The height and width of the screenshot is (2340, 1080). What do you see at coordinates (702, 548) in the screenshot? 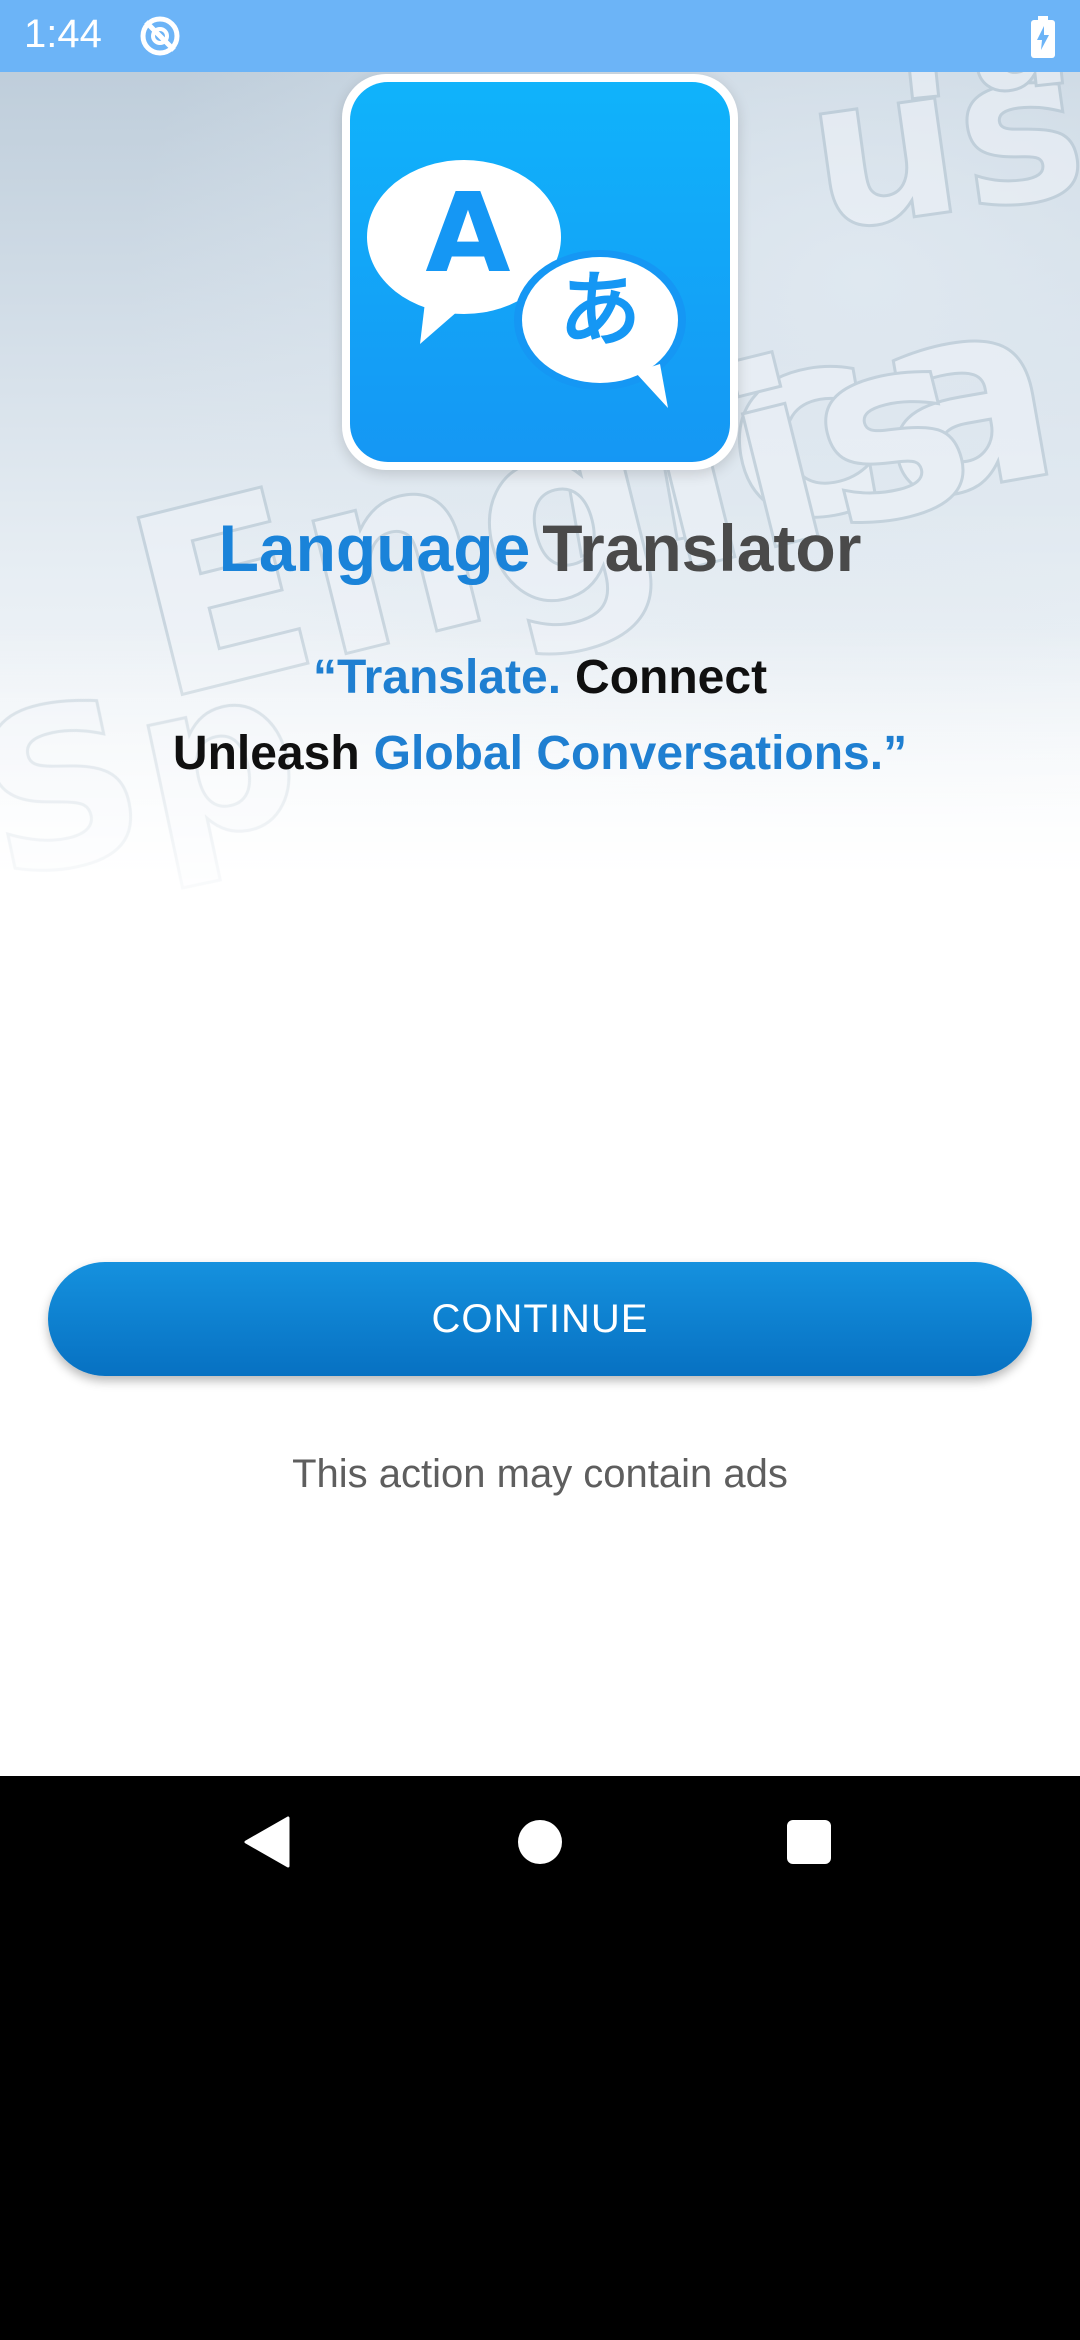
I see `title-translator: Translator` at bounding box center [702, 548].